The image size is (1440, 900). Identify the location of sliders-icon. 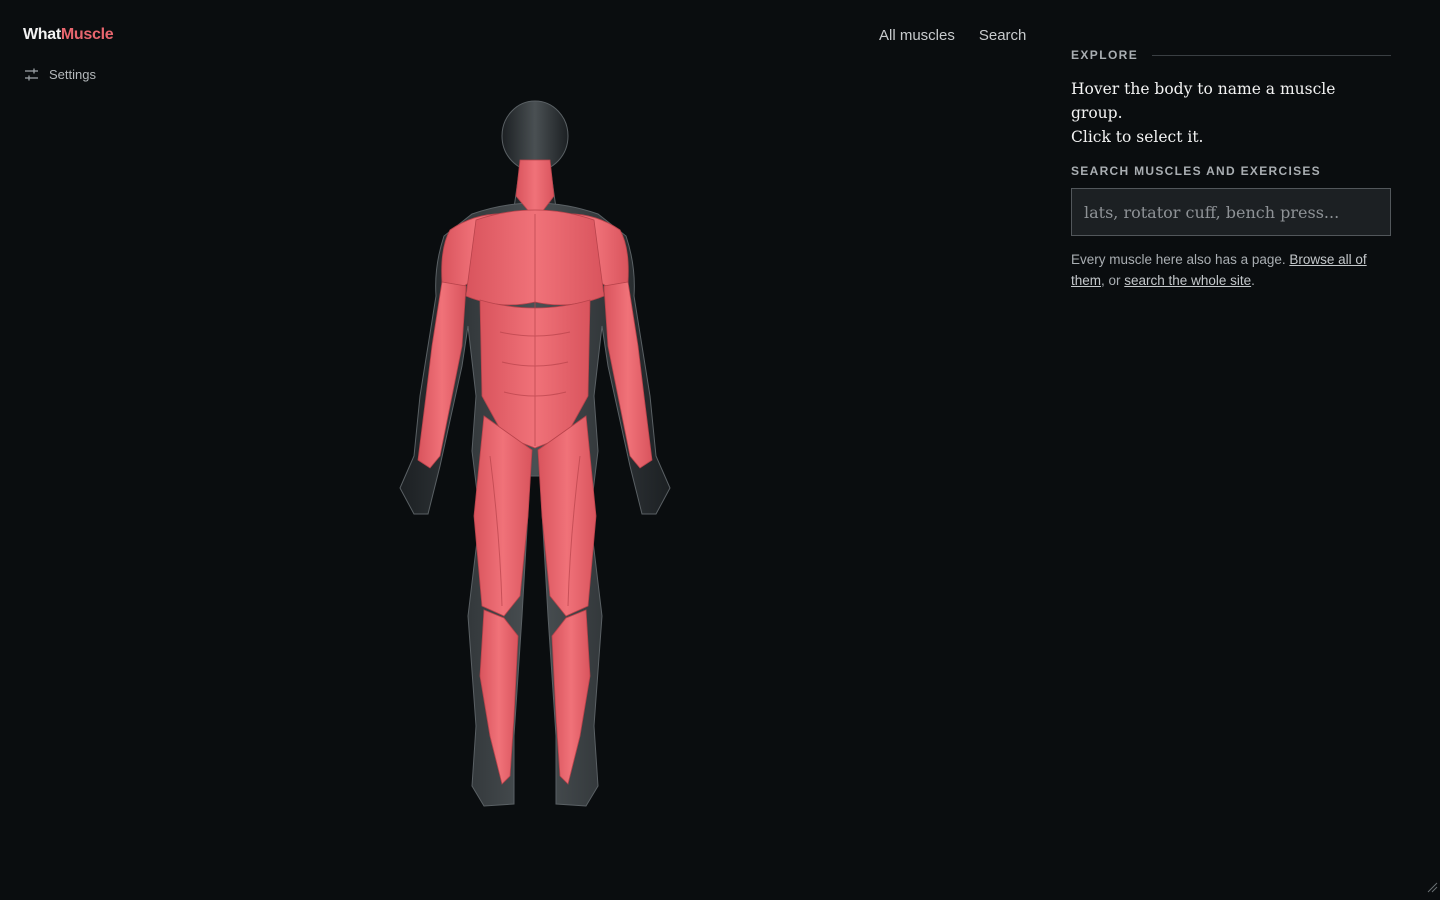
(31, 75).